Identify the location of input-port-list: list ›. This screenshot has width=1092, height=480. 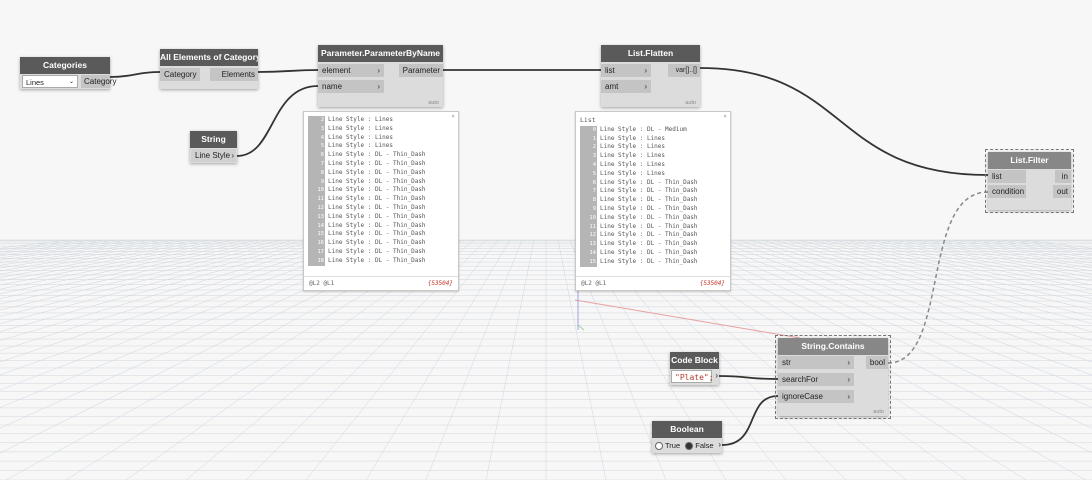
(626, 70).